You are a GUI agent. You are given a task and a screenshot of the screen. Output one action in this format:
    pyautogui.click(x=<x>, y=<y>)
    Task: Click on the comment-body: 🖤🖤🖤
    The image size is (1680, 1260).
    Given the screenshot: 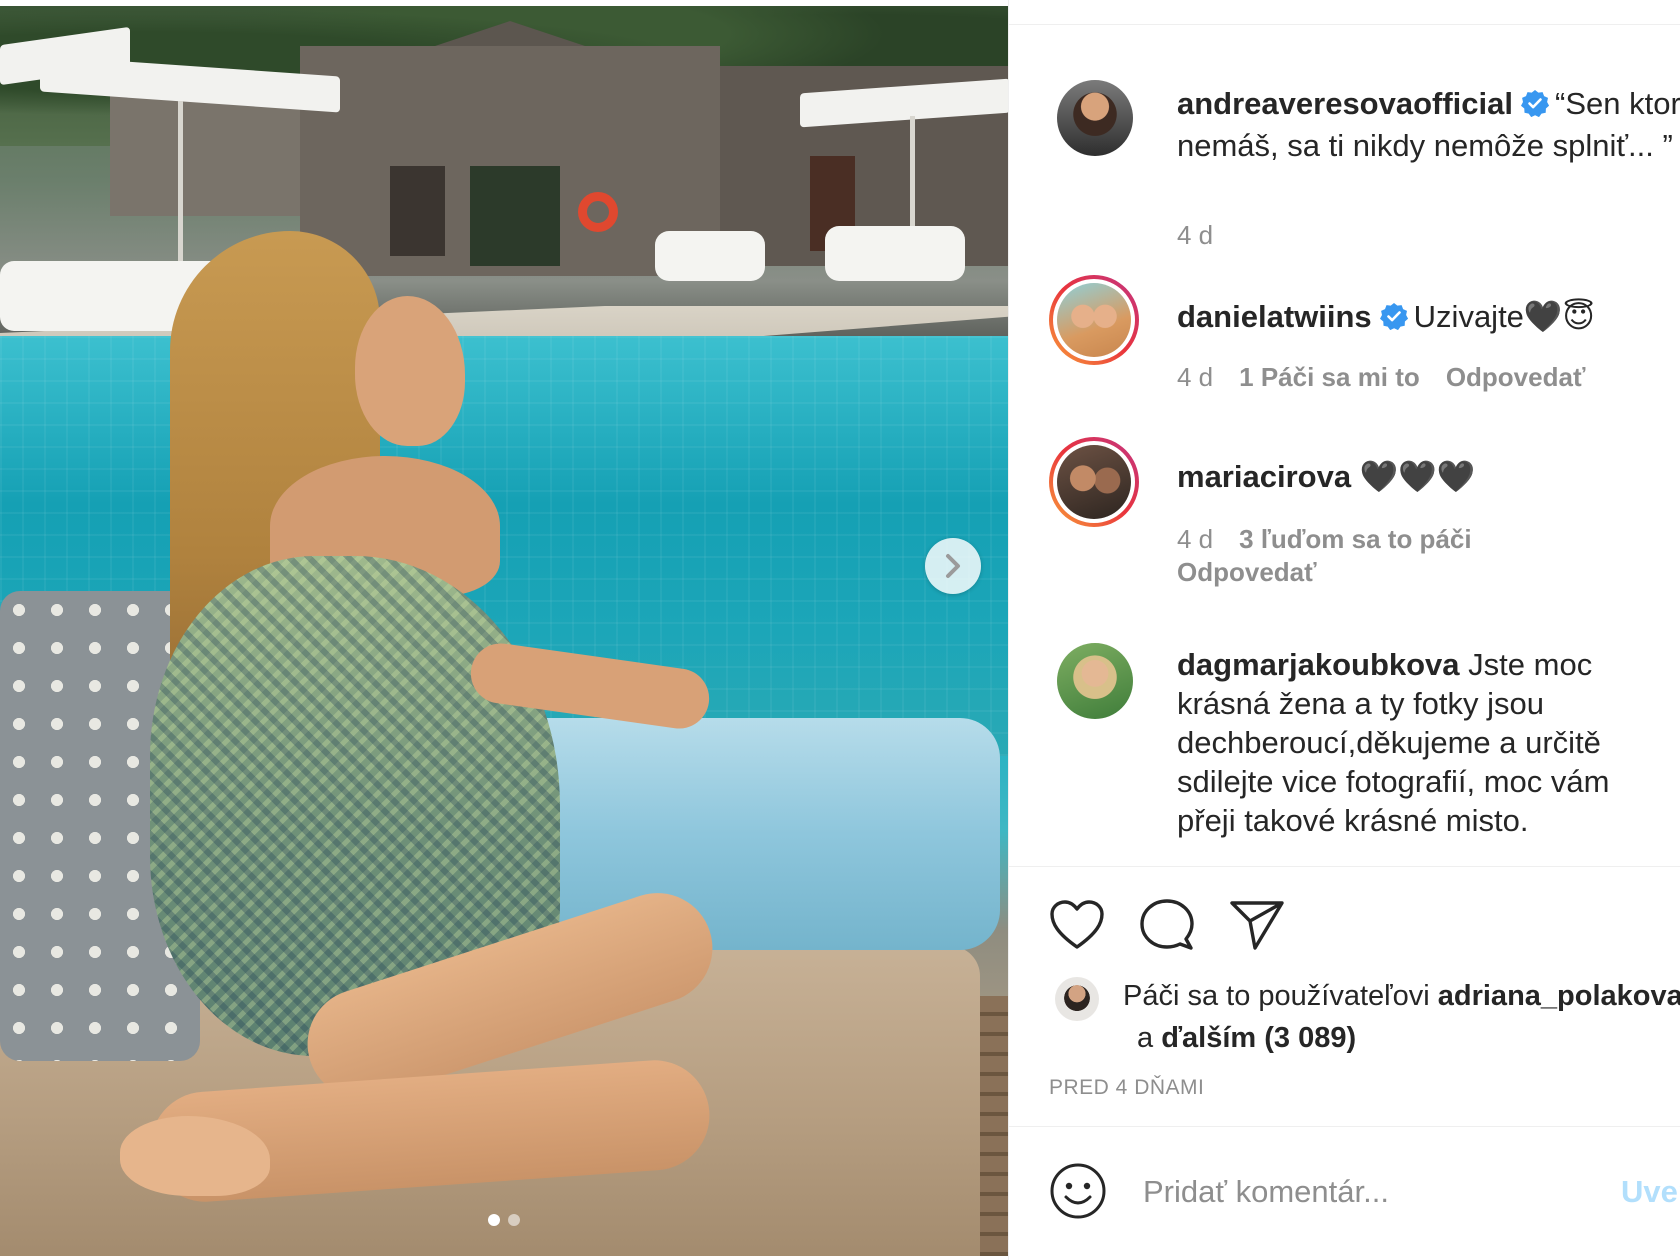 What is the action you would take?
    pyautogui.click(x=1417, y=476)
    